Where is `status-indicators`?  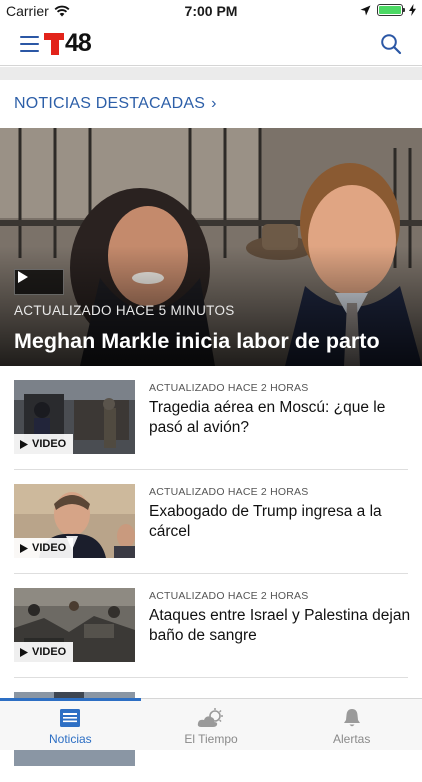
status-indicators is located at coordinates (388, 10).